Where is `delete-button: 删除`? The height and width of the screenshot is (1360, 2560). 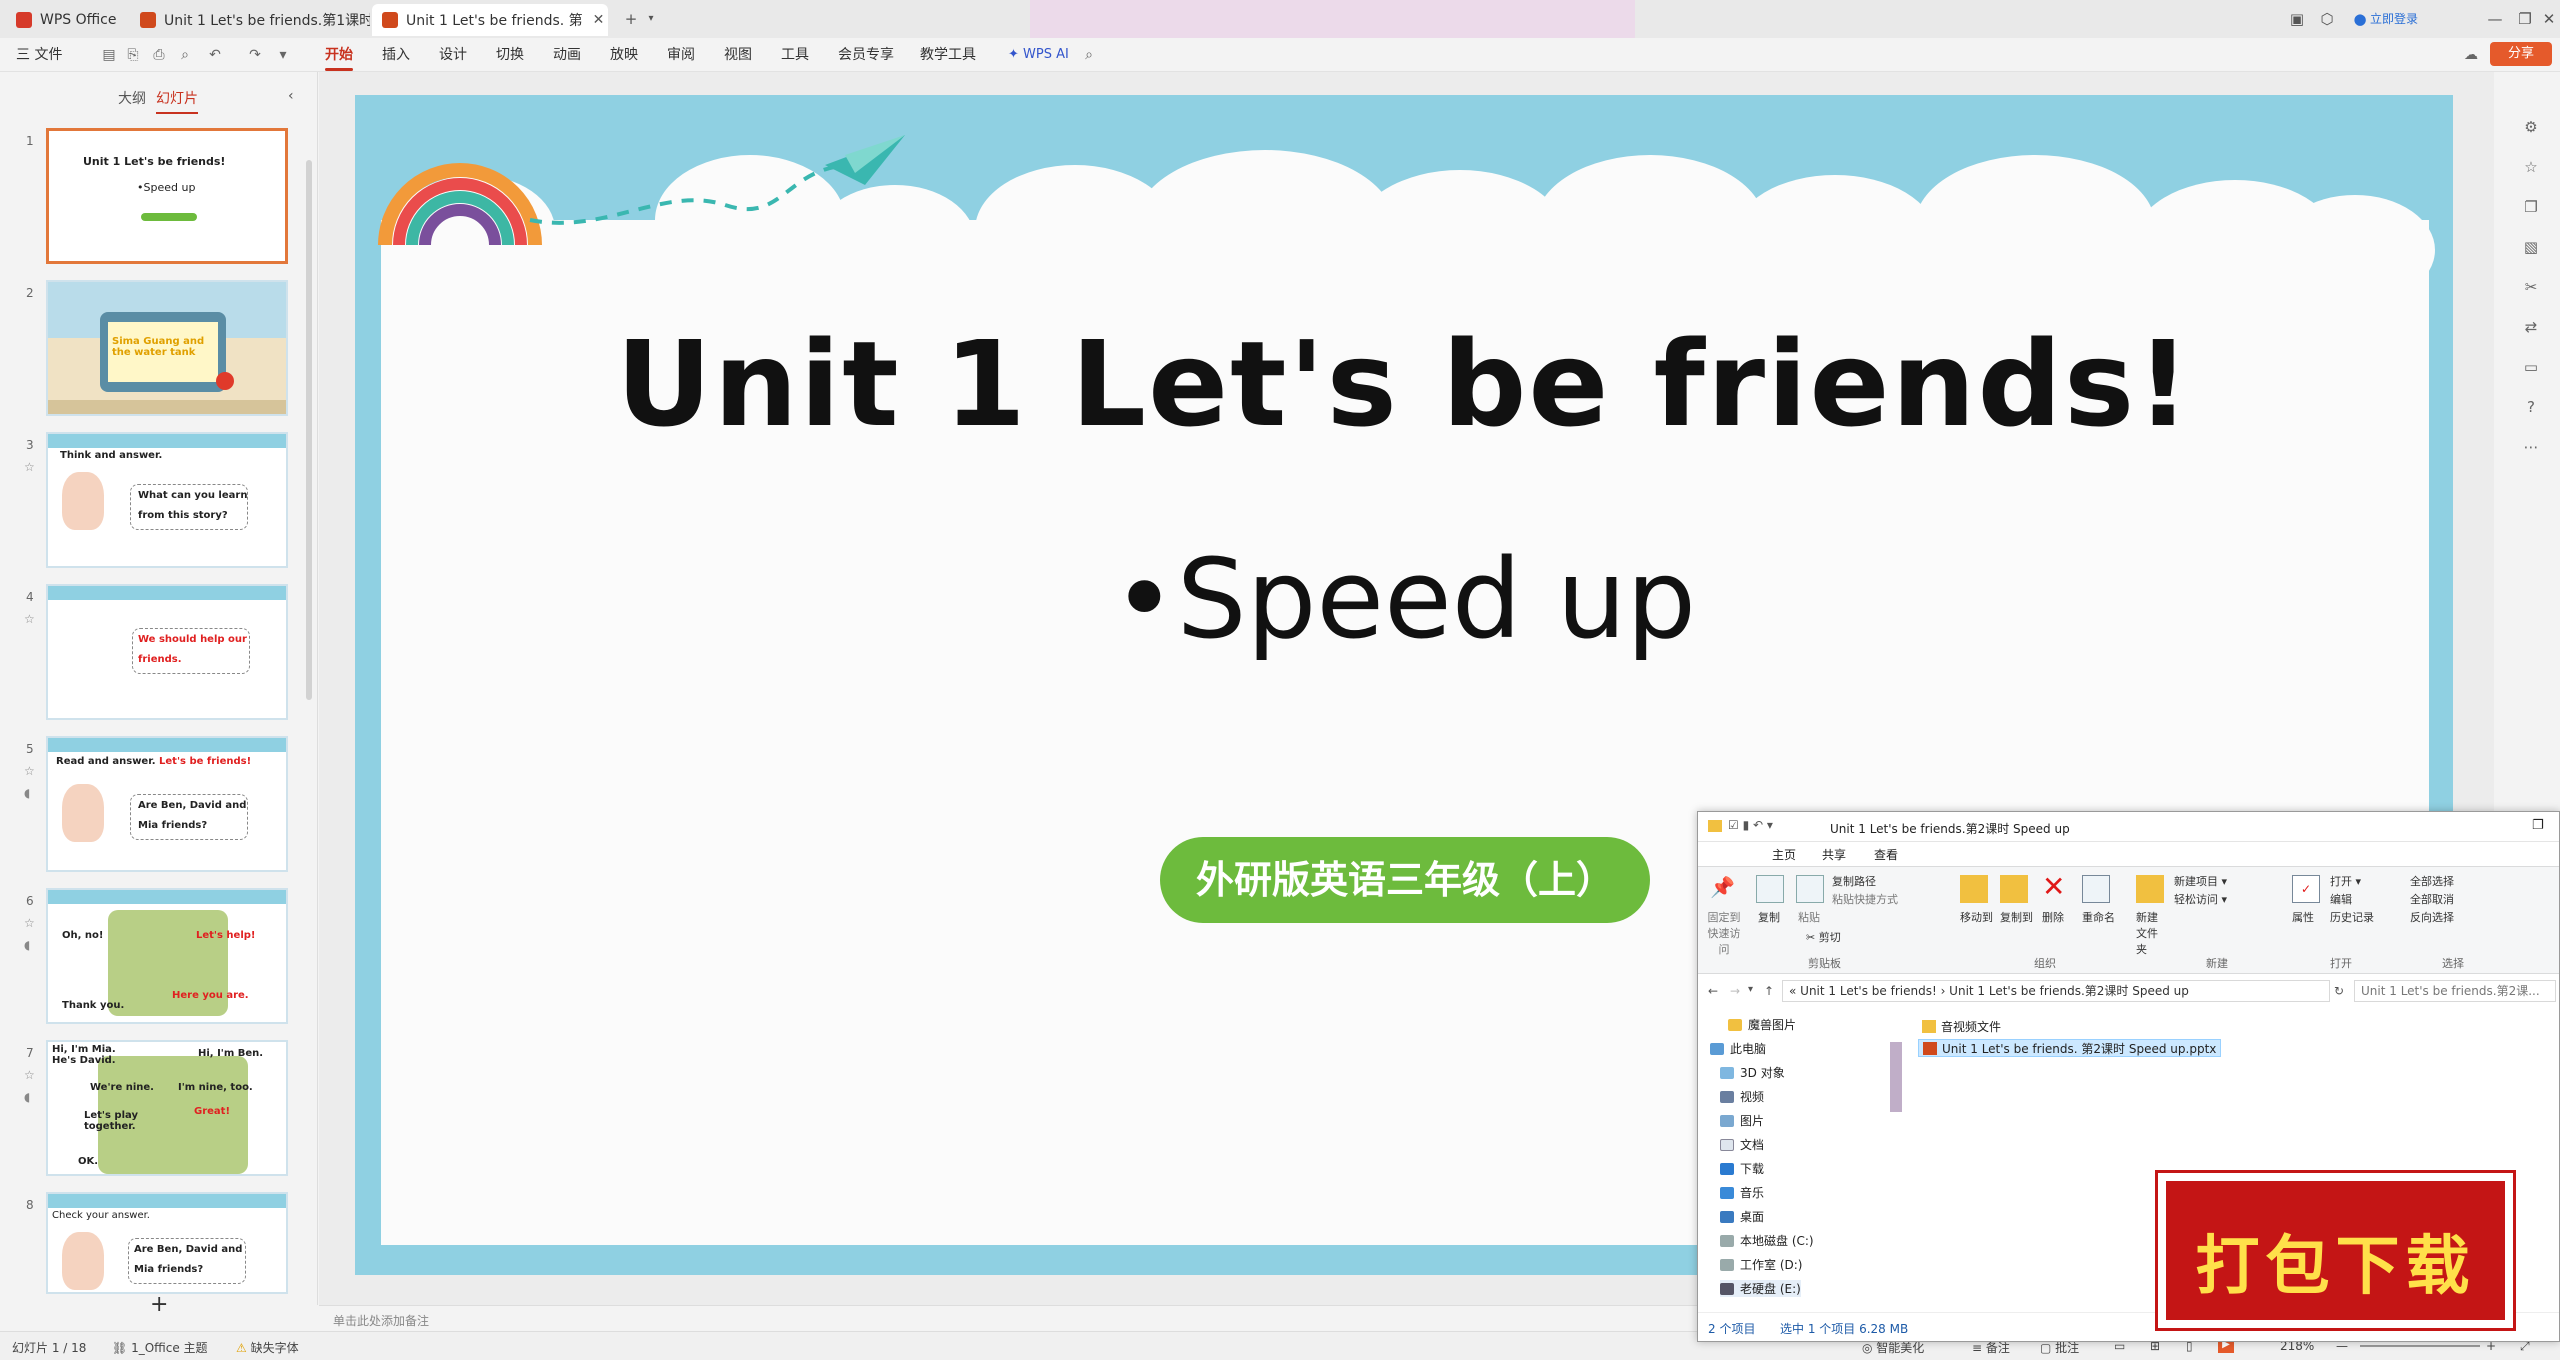
delete-button: 删除 is located at coordinates (2053, 917).